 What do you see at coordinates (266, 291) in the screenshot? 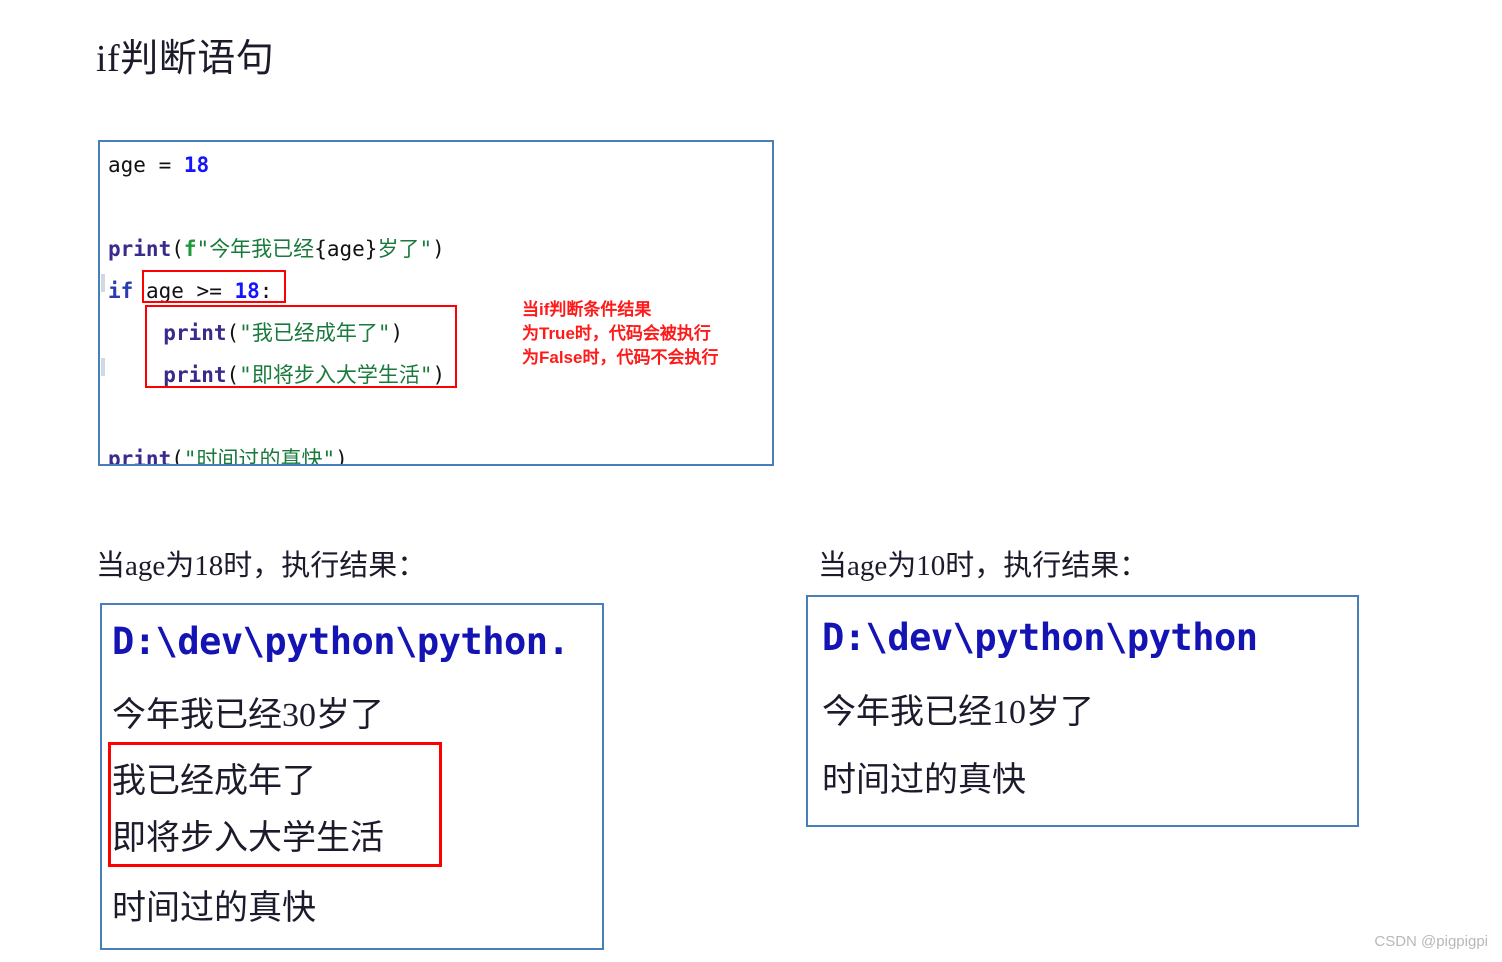
I see `code-token-colon: :` at bounding box center [266, 291].